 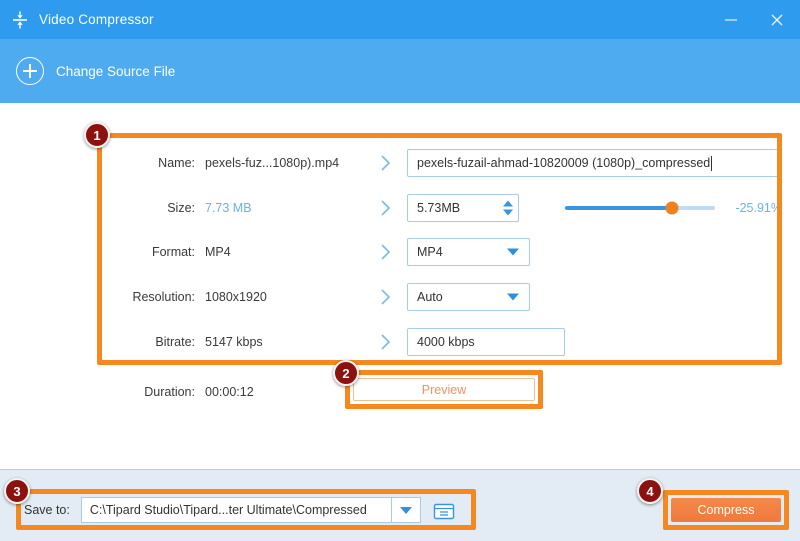 I want to click on compression-percent: -25.91%, so click(x=758, y=208).